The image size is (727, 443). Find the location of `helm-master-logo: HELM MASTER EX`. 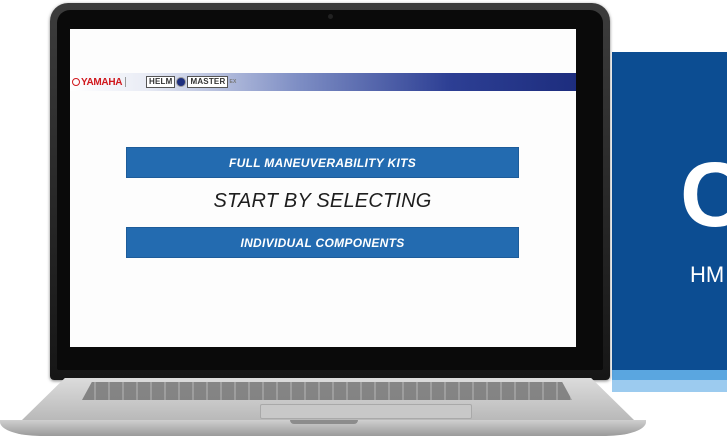

helm-master-logo: HELM MASTER EX is located at coordinates (191, 82).